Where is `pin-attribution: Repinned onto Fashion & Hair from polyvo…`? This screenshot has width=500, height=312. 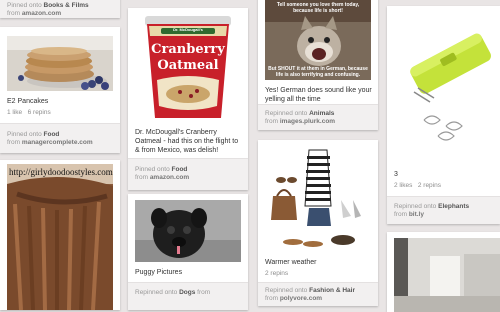 pin-attribution: Repinned onto Fashion & Hair from polyvo… is located at coordinates (310, 294).